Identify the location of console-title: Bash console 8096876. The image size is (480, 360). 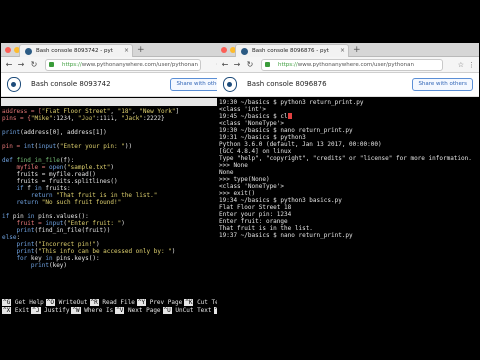
(287, 84).